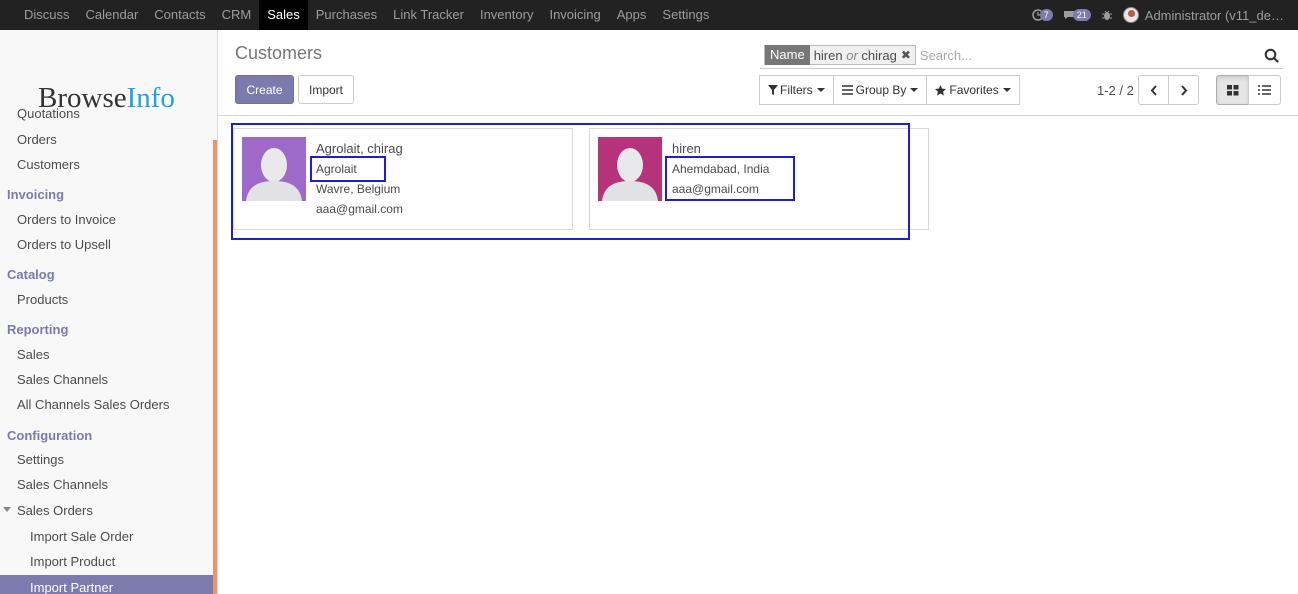 The width and height of the screenshot is (1298, 594). What do you see at coordinates (632, 15) in the screenshot?
I see `menu-apps: Apps` at bounding box center [632, 15].